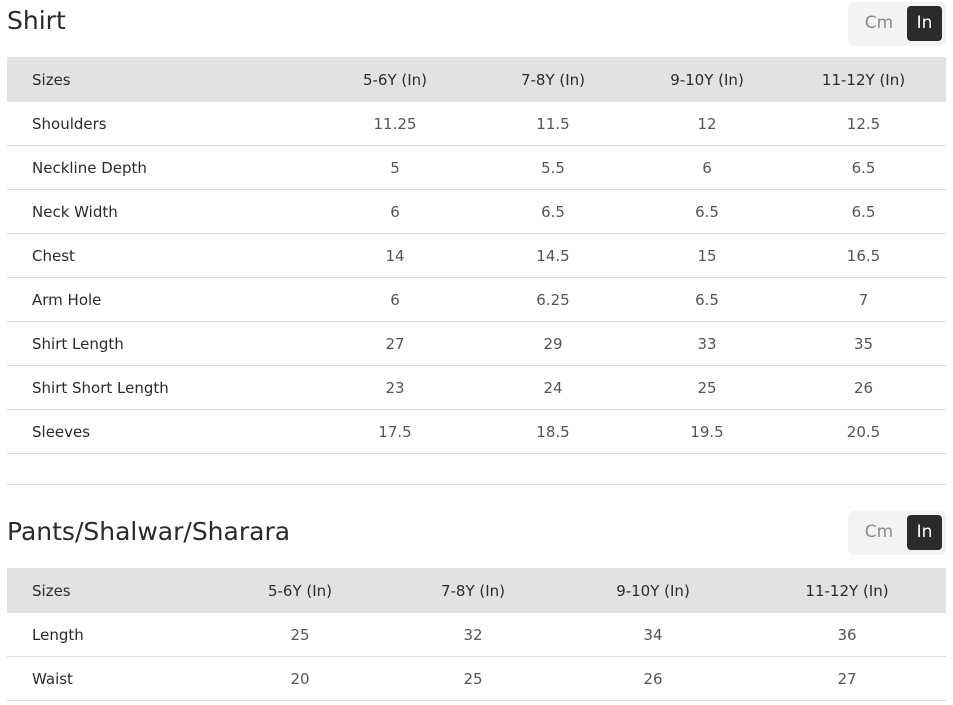 The width and height of the screenshot is (953, 705). I want to click on table-cell: 32, so click(473, 635).